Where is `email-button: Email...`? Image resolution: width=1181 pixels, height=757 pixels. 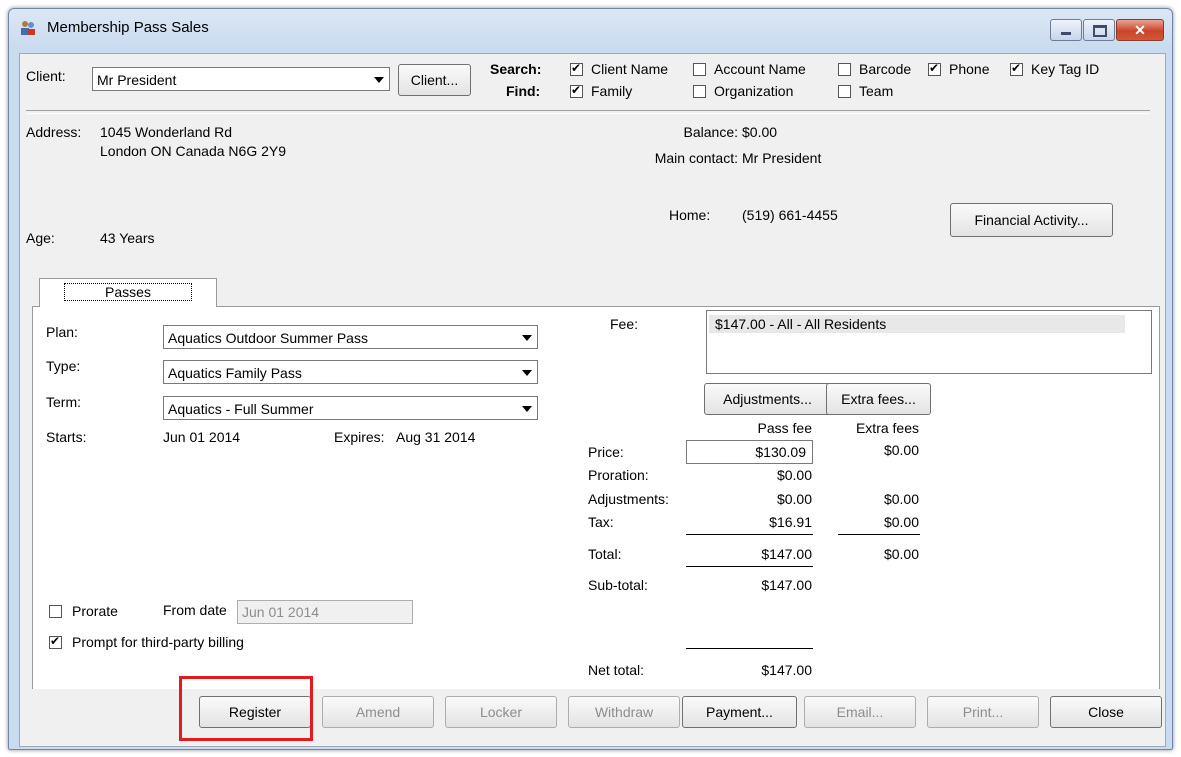 email-button: Email... is located at coordinates (860, 712).